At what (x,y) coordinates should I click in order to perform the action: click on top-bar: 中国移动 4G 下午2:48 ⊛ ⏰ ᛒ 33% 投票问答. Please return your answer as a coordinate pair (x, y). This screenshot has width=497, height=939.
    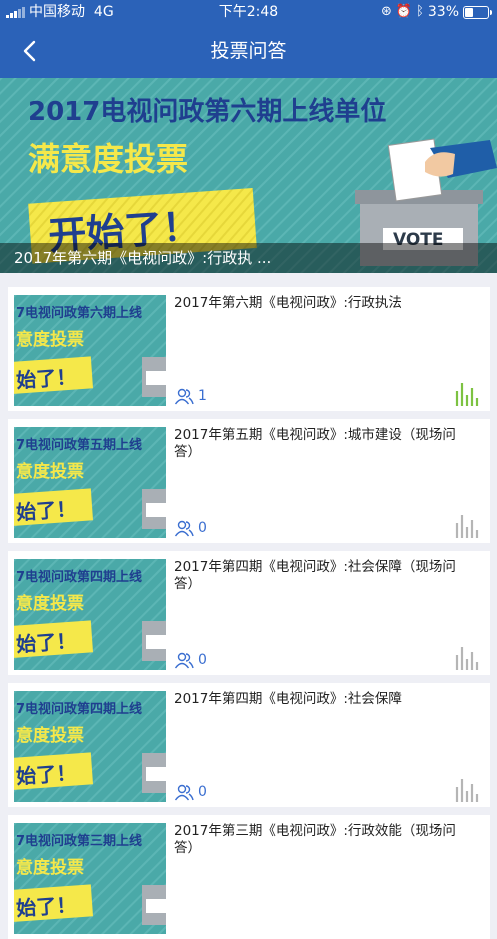
    Looking at the image, I should click on (248, 39).